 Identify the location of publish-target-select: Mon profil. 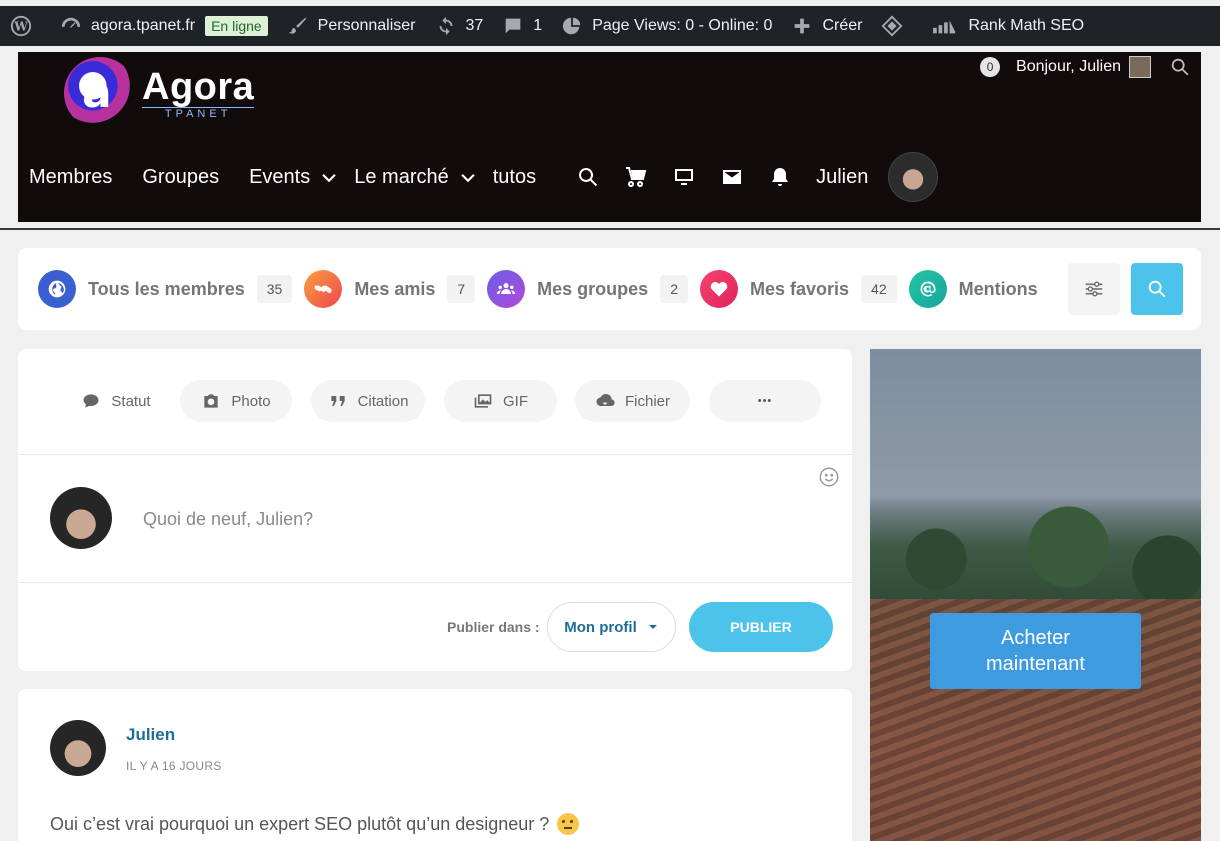
(611, 627).